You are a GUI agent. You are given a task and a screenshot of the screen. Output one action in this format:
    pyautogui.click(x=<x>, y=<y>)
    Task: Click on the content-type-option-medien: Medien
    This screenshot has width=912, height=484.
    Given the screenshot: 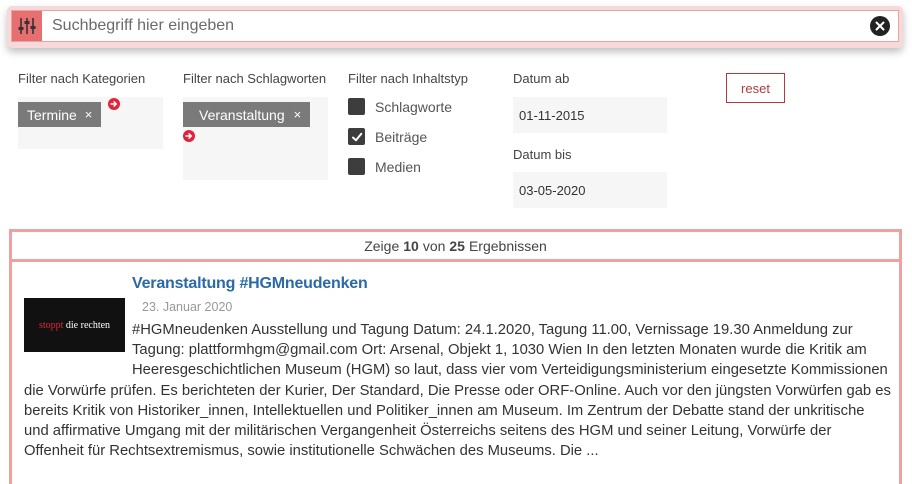 What is the action you would take?
    pyautogui.click(x=384, y=166)
    